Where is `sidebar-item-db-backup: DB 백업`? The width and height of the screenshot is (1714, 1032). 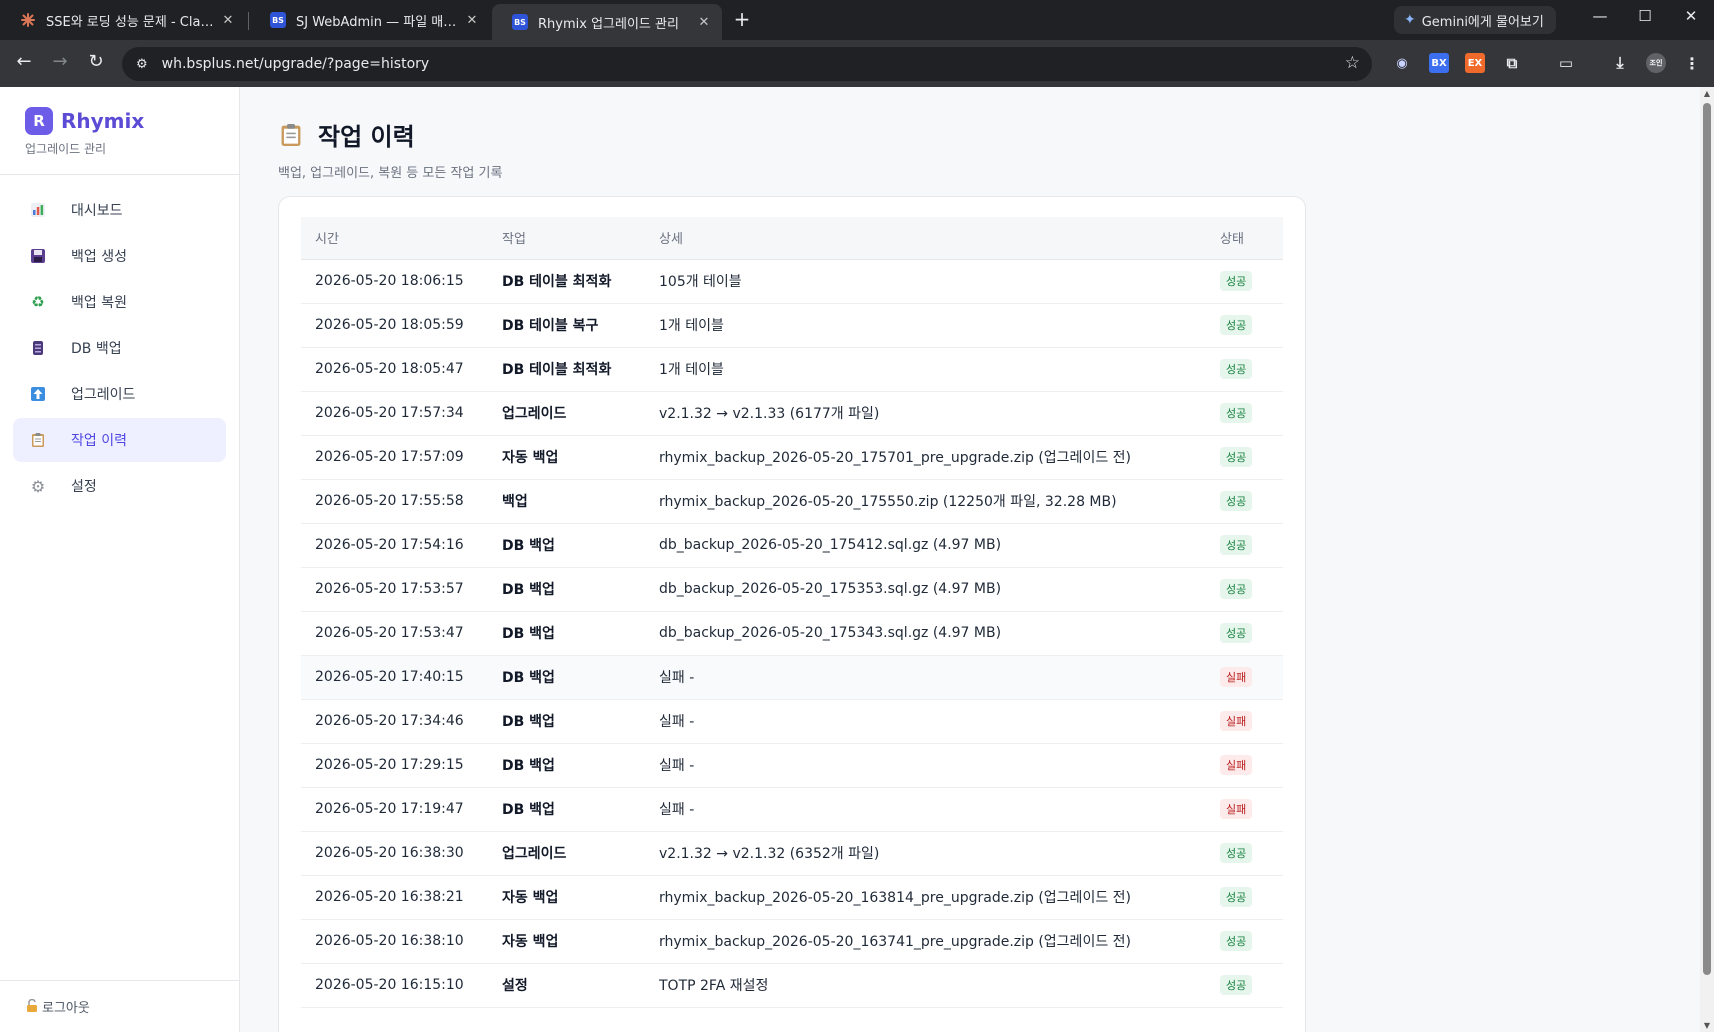
sidebar-item-db-backup: DB 백업 is located at coordinates (119, 348).